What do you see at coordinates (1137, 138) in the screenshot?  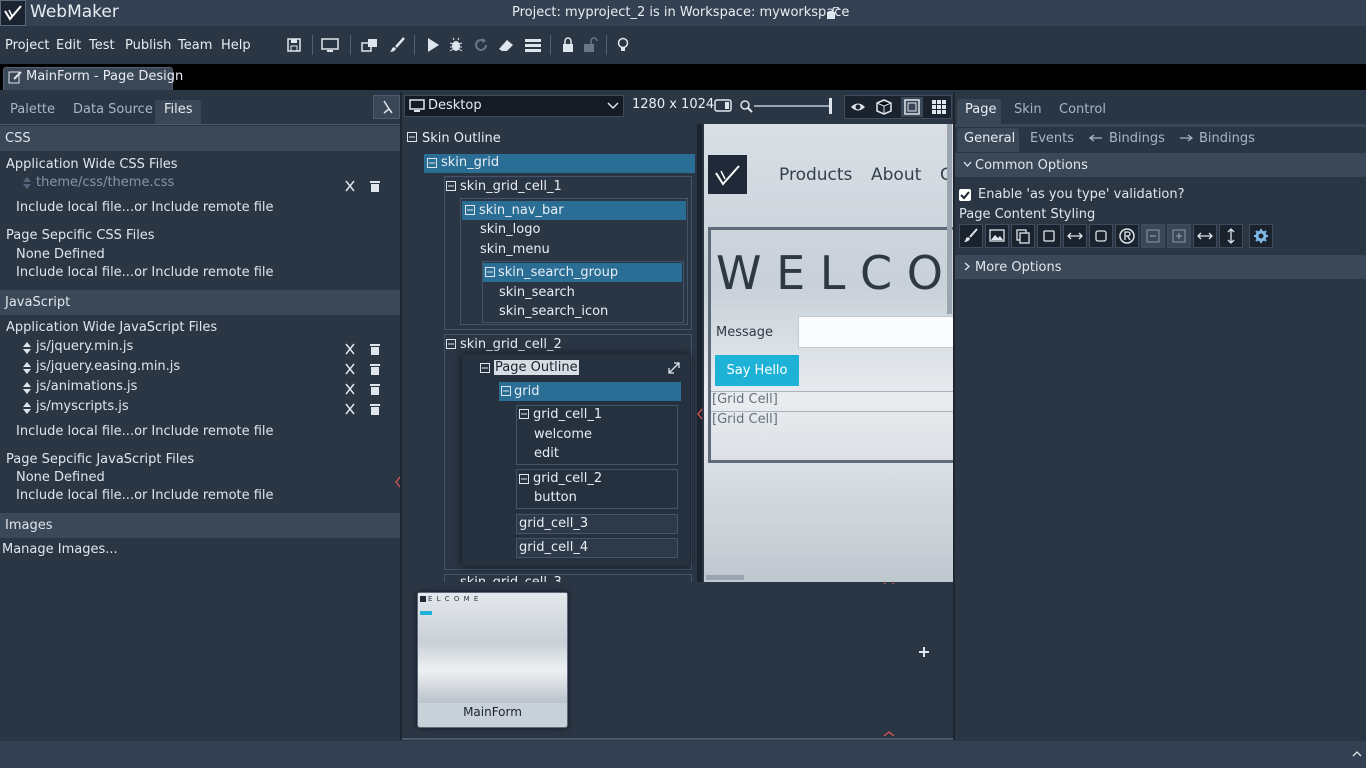 I see `subtab-bindings-in: Bindings` at bounding box center [1137, 138].